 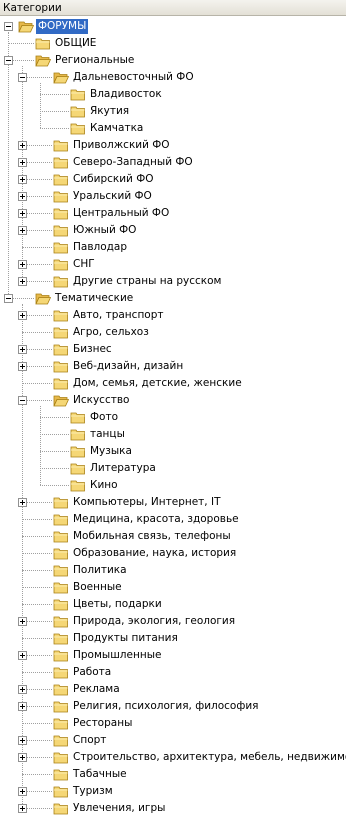 I want to click on tree-node-label: Политика, so click(x=100, y=570).